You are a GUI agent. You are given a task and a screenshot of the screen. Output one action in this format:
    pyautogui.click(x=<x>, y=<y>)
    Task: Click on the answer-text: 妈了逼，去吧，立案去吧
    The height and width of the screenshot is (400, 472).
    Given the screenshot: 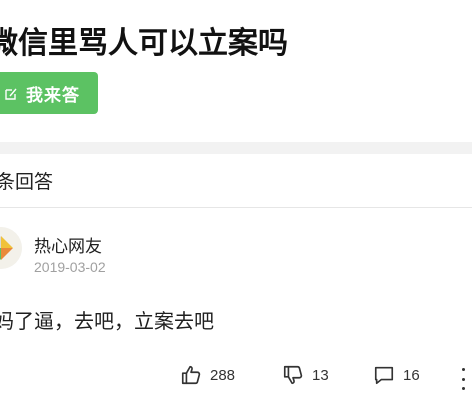 What is the action you would take?
    pyautogui.click(x=107, y=321)
    